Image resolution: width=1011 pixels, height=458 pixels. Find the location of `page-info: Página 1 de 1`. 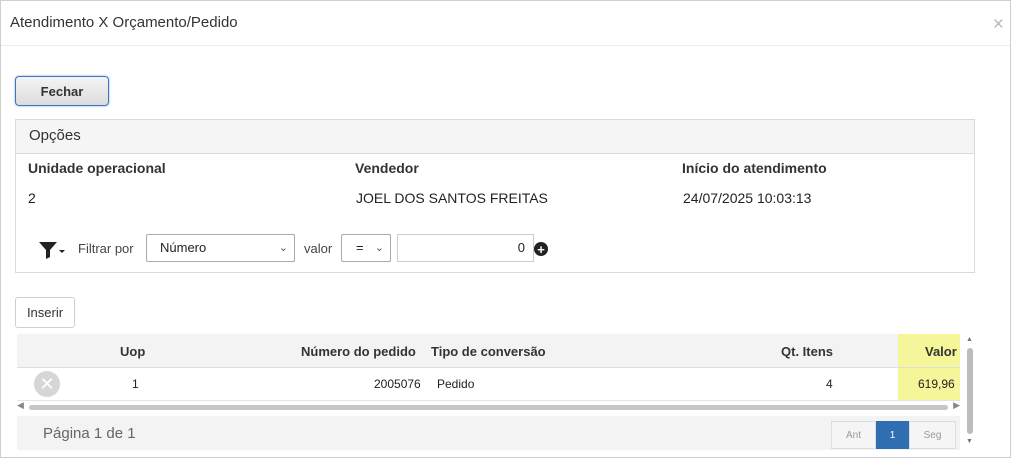

page-info: Página 1 de 1 is located at coordinates (89, 433).